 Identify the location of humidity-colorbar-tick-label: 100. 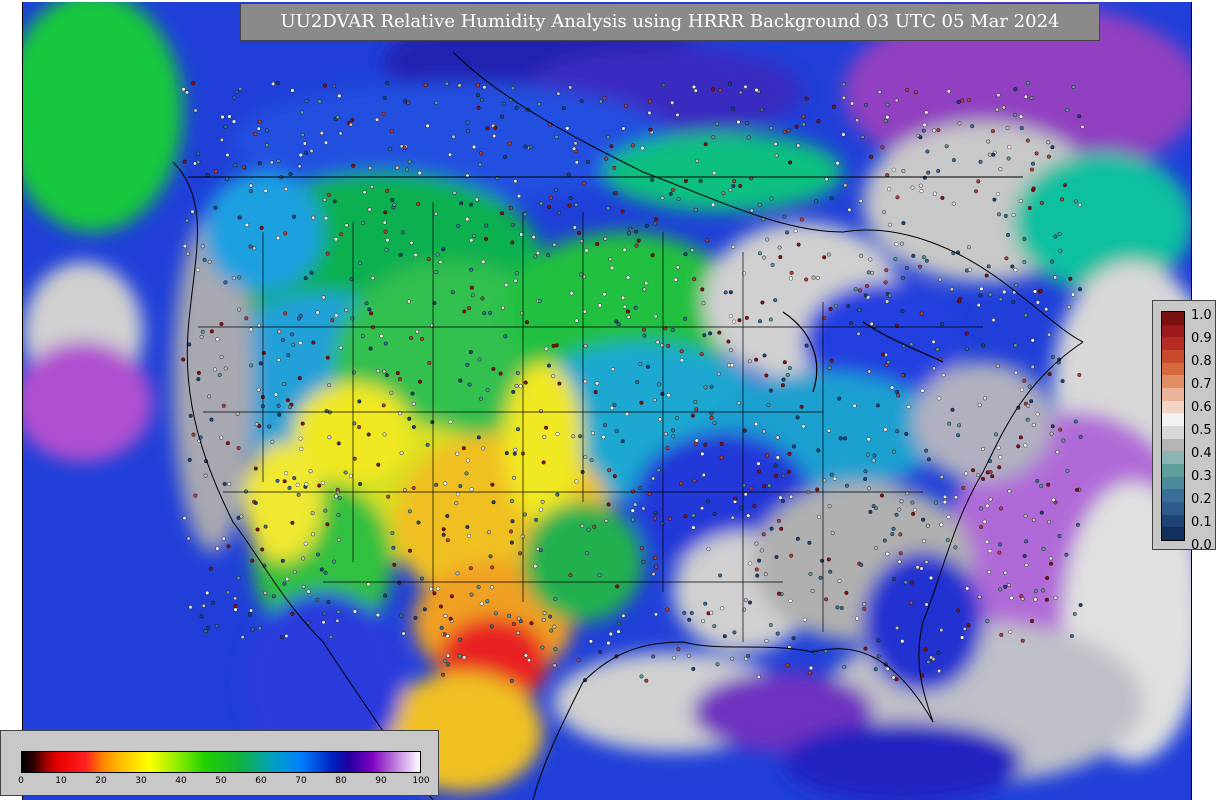
(421, 781).